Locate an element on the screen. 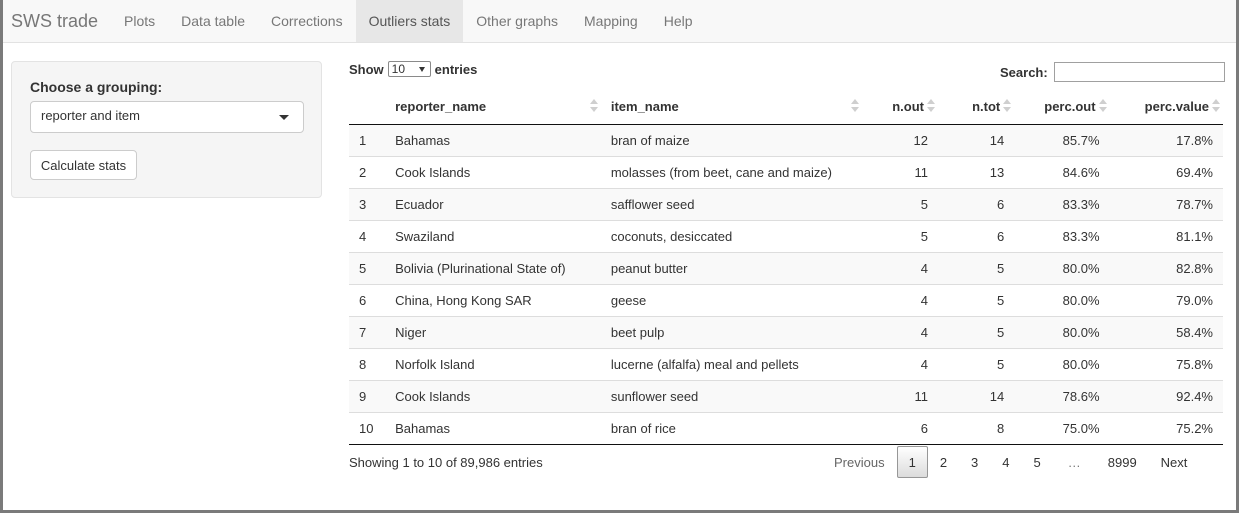 This screenshot has height=513, width=1239. cell-item-name: geese is located at coordinates (731, 299).